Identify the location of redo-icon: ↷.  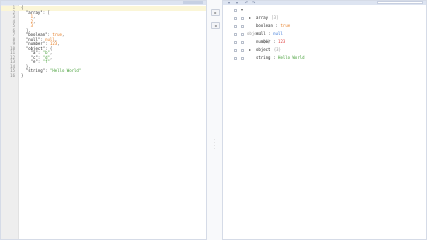
(253, 3).